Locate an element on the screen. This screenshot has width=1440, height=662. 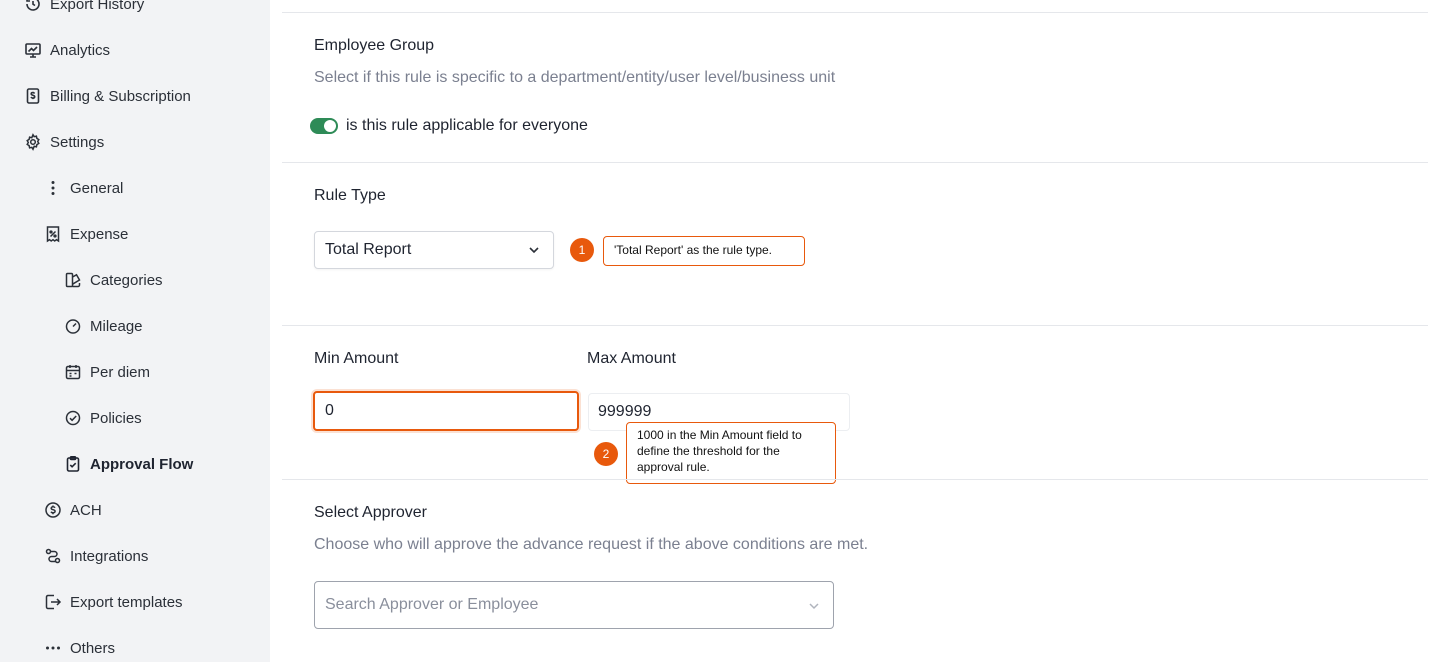
sidebar-item-label: Settings is located at coordinates (77, 142).